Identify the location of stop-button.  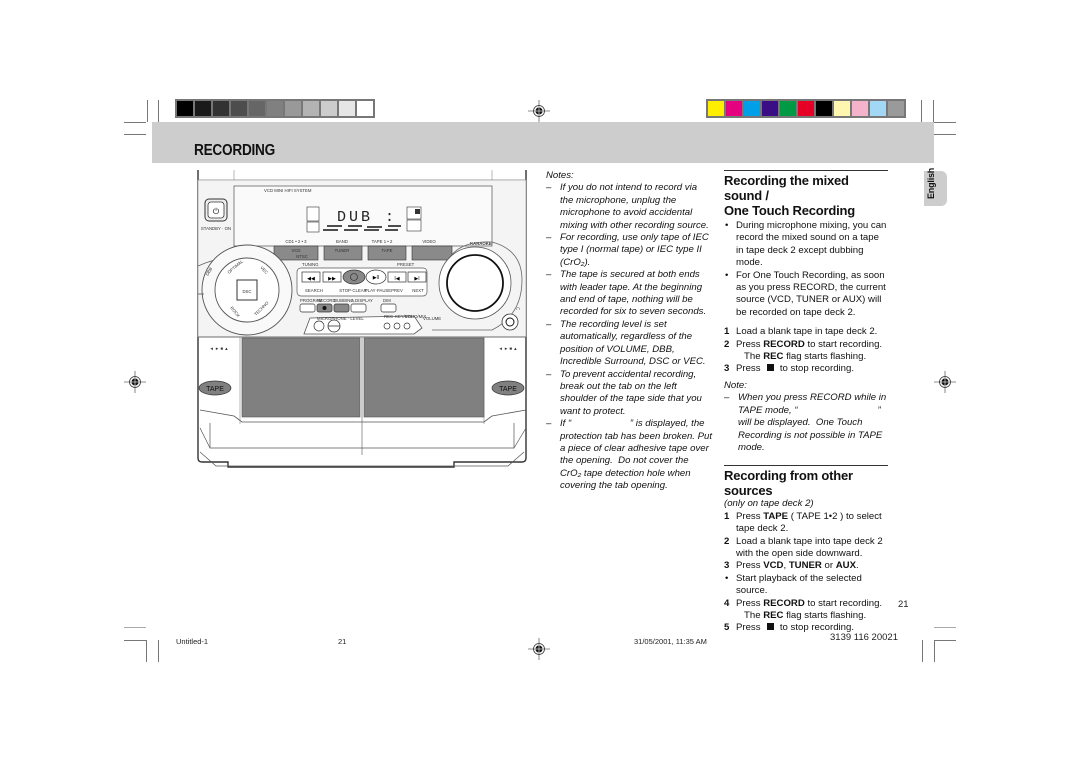
(354, 277).